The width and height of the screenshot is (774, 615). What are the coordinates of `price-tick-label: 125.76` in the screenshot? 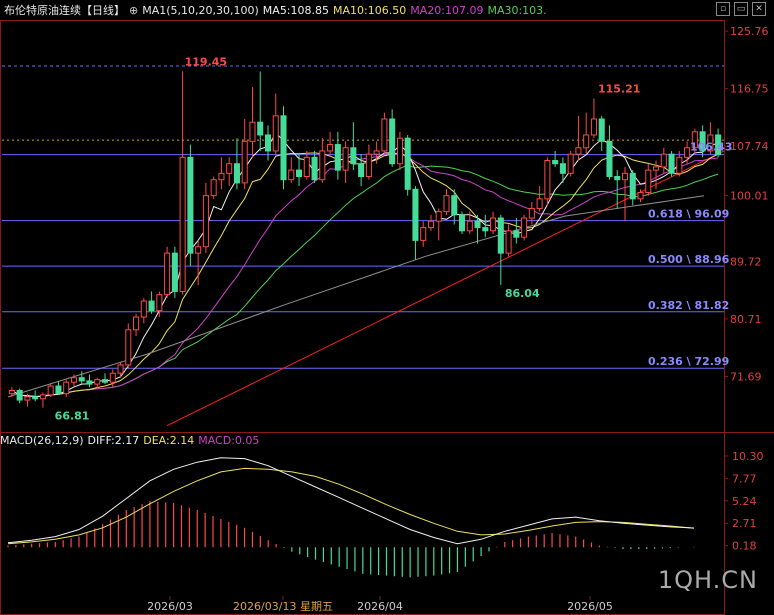 It's located at (749, 31).